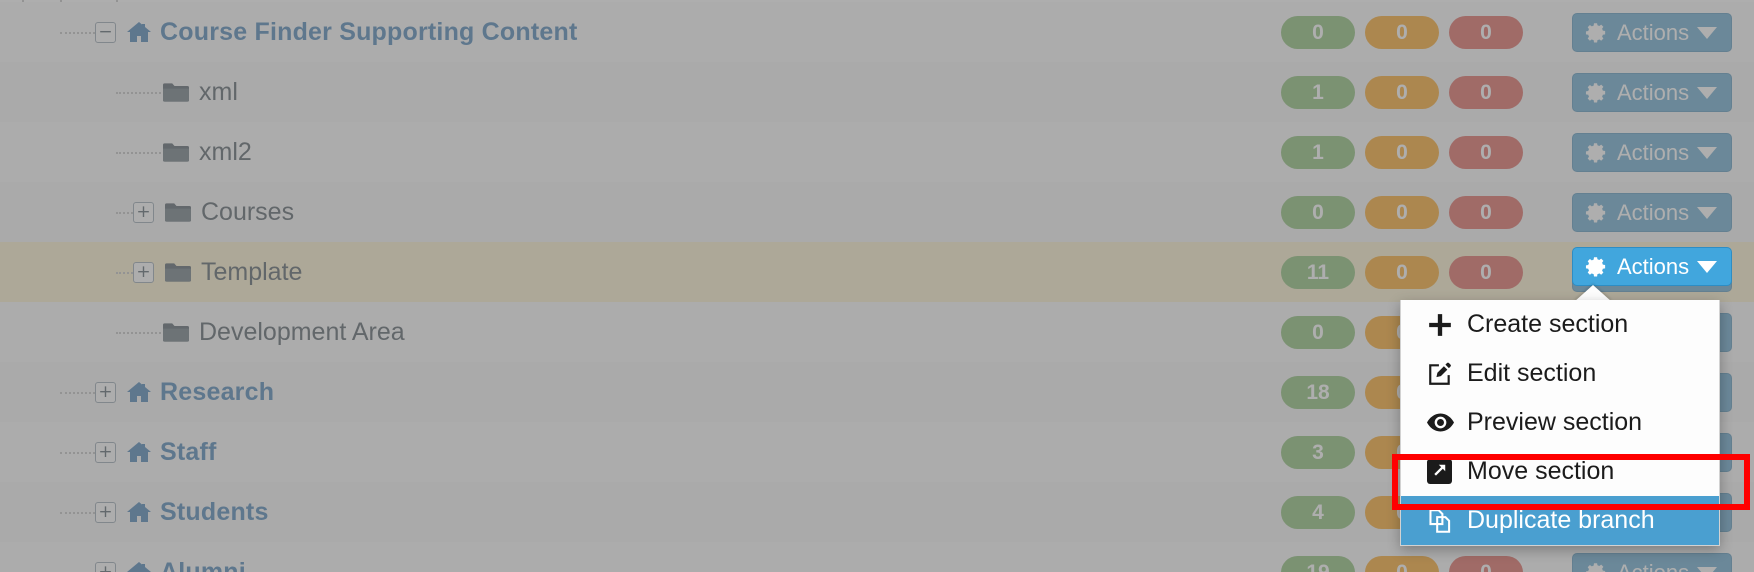  What do you see at coordinates (877, 92) in the screenshot?
I see `table-row: xml 1 0 0 Actions` at bounding box center [877, 92].